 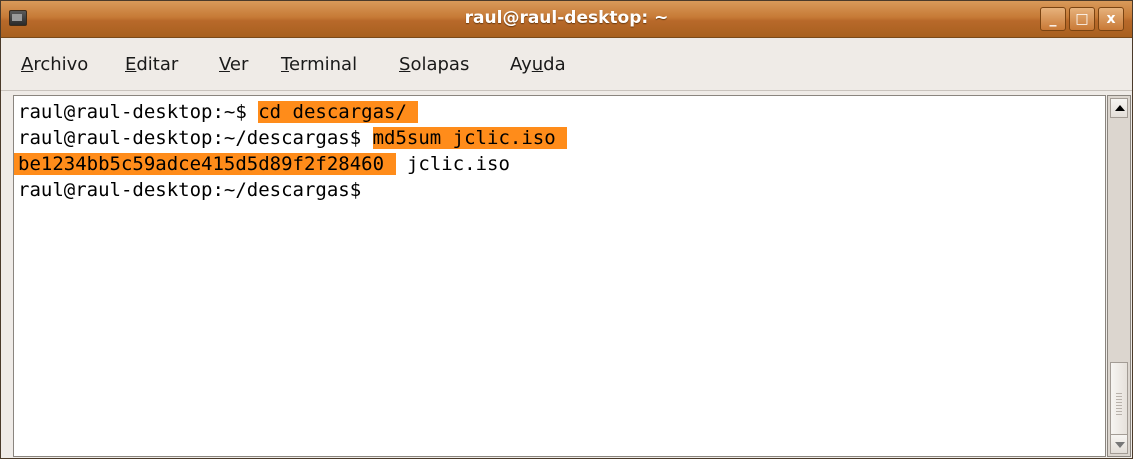 I want to click on scroll-down-arrow-icon, so click(x=1119, y=444).